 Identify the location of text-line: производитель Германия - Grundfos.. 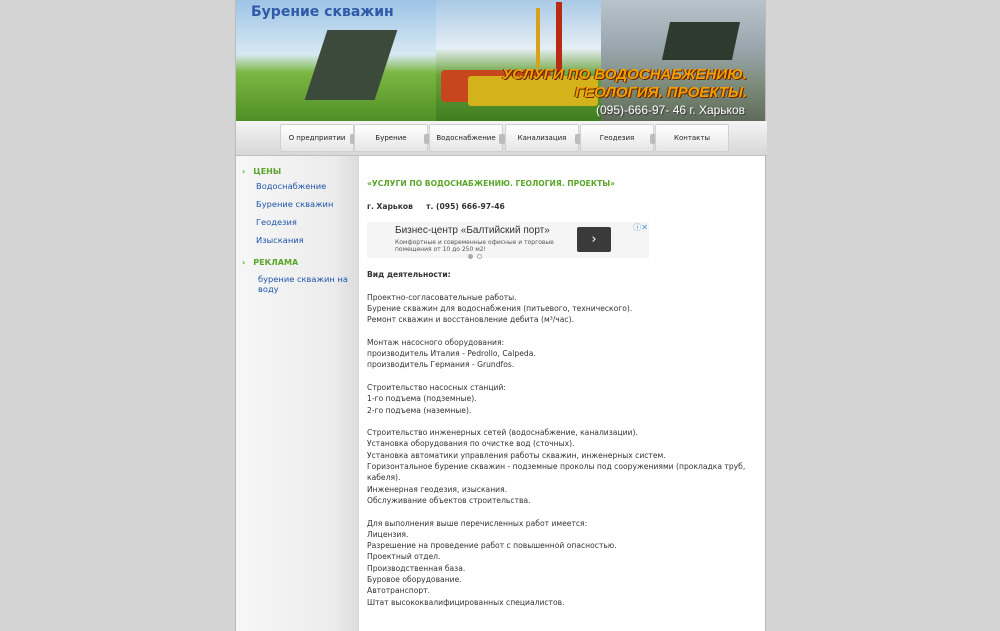
(441, 365).